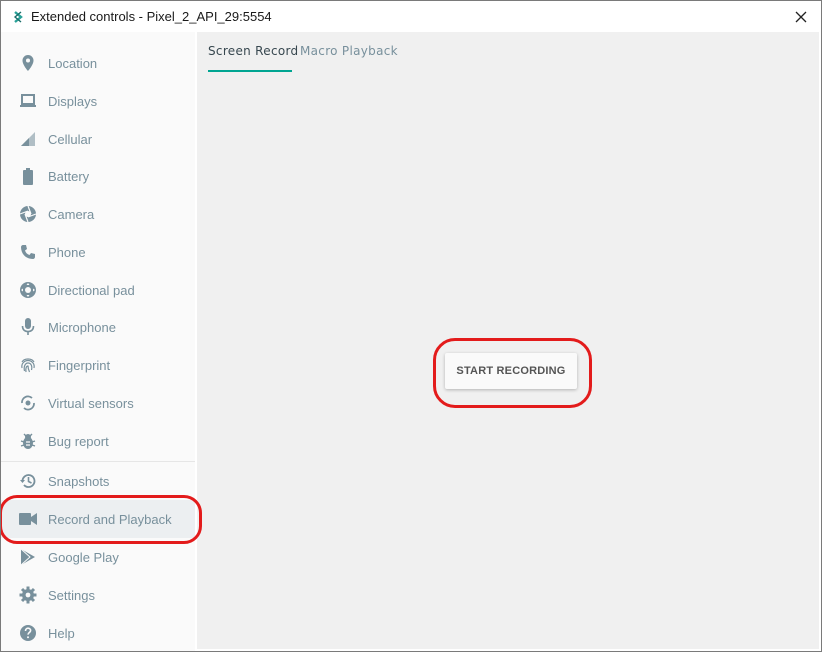 This screenshot has width=822, height=652. What do you see at coordinates (83, 557) in the screenshot?
I see `sidebar-item-label: Google Play` at bounding box center [83, 557].